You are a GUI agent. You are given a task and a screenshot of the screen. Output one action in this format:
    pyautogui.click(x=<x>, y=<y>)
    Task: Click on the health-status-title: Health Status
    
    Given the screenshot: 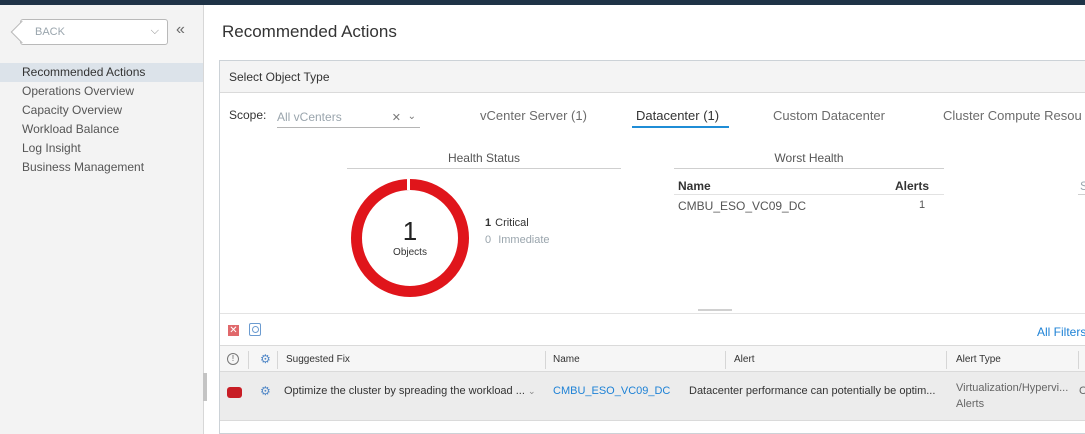 What is the action you would take?
    pyautogui.click(x=484, y=158)
    